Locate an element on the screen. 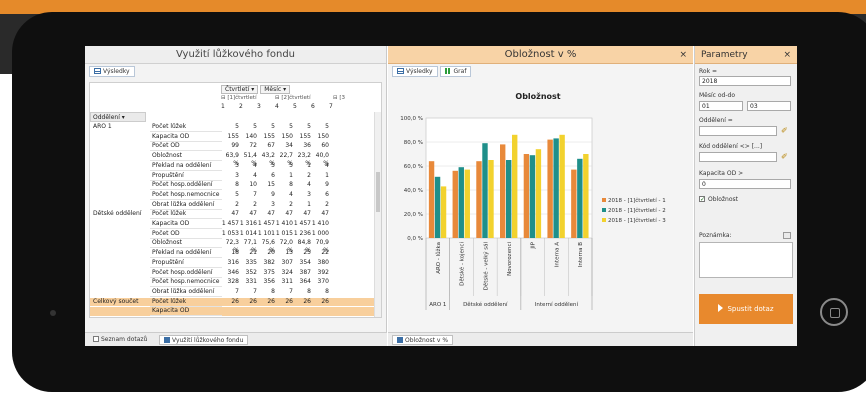 This screenshot has height=401, width=866. value-cell: 370 is located at coordinates (323, 282).